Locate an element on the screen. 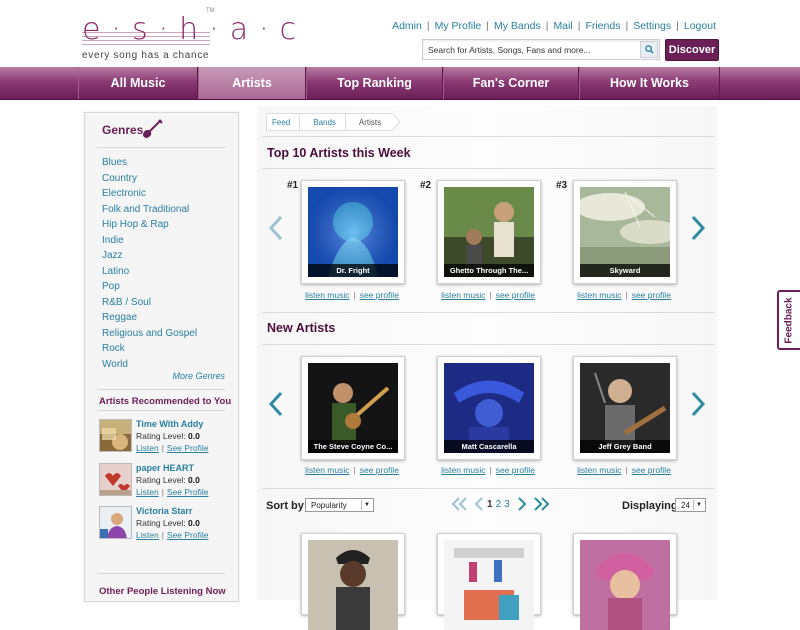 The height and width of the screenshot is (630, 800). admin-link: Admin is located at coordinates (407, 26).